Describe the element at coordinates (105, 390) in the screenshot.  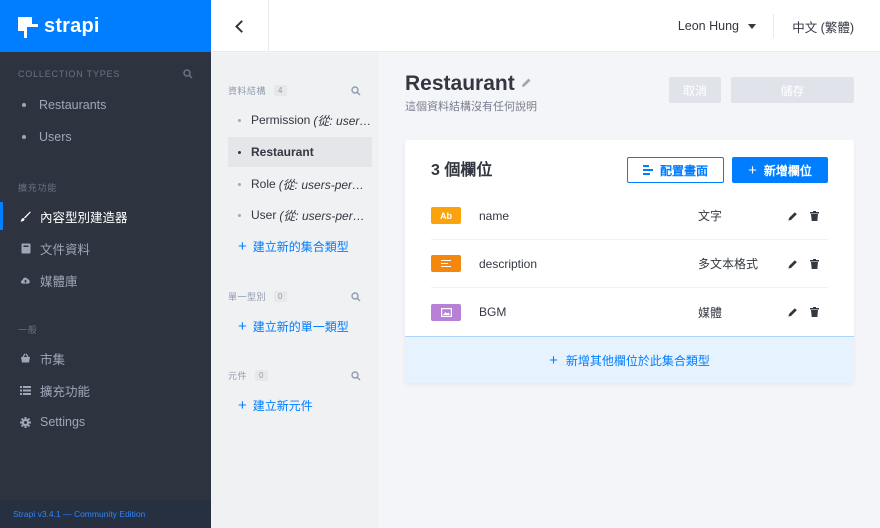
I see `nav-item-plugins: 擴充功能` at that location.